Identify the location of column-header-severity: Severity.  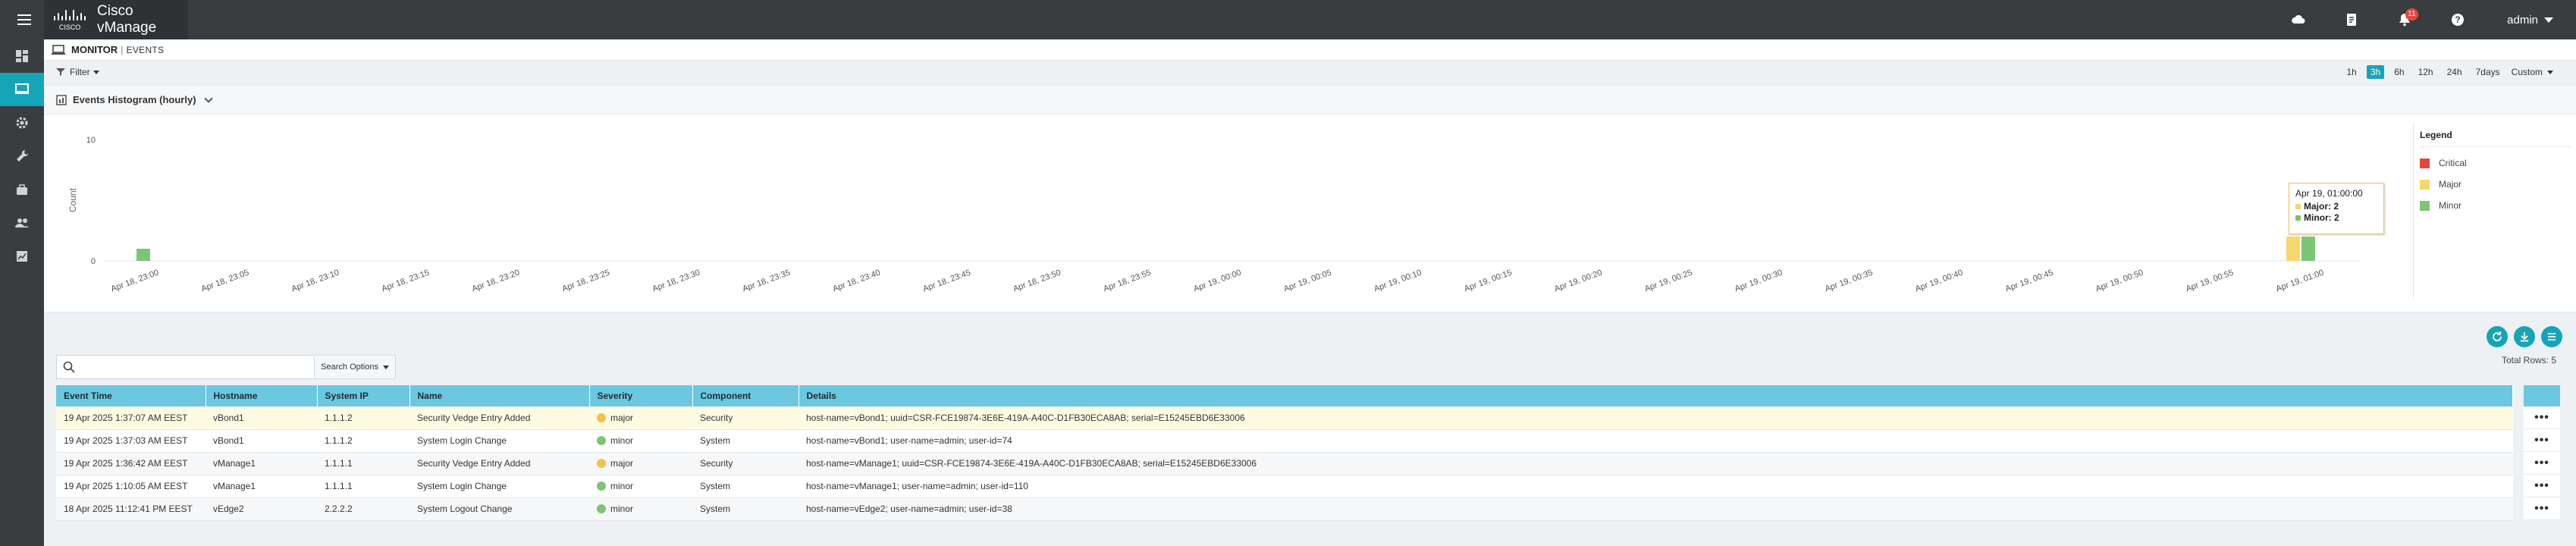
(641, 395).